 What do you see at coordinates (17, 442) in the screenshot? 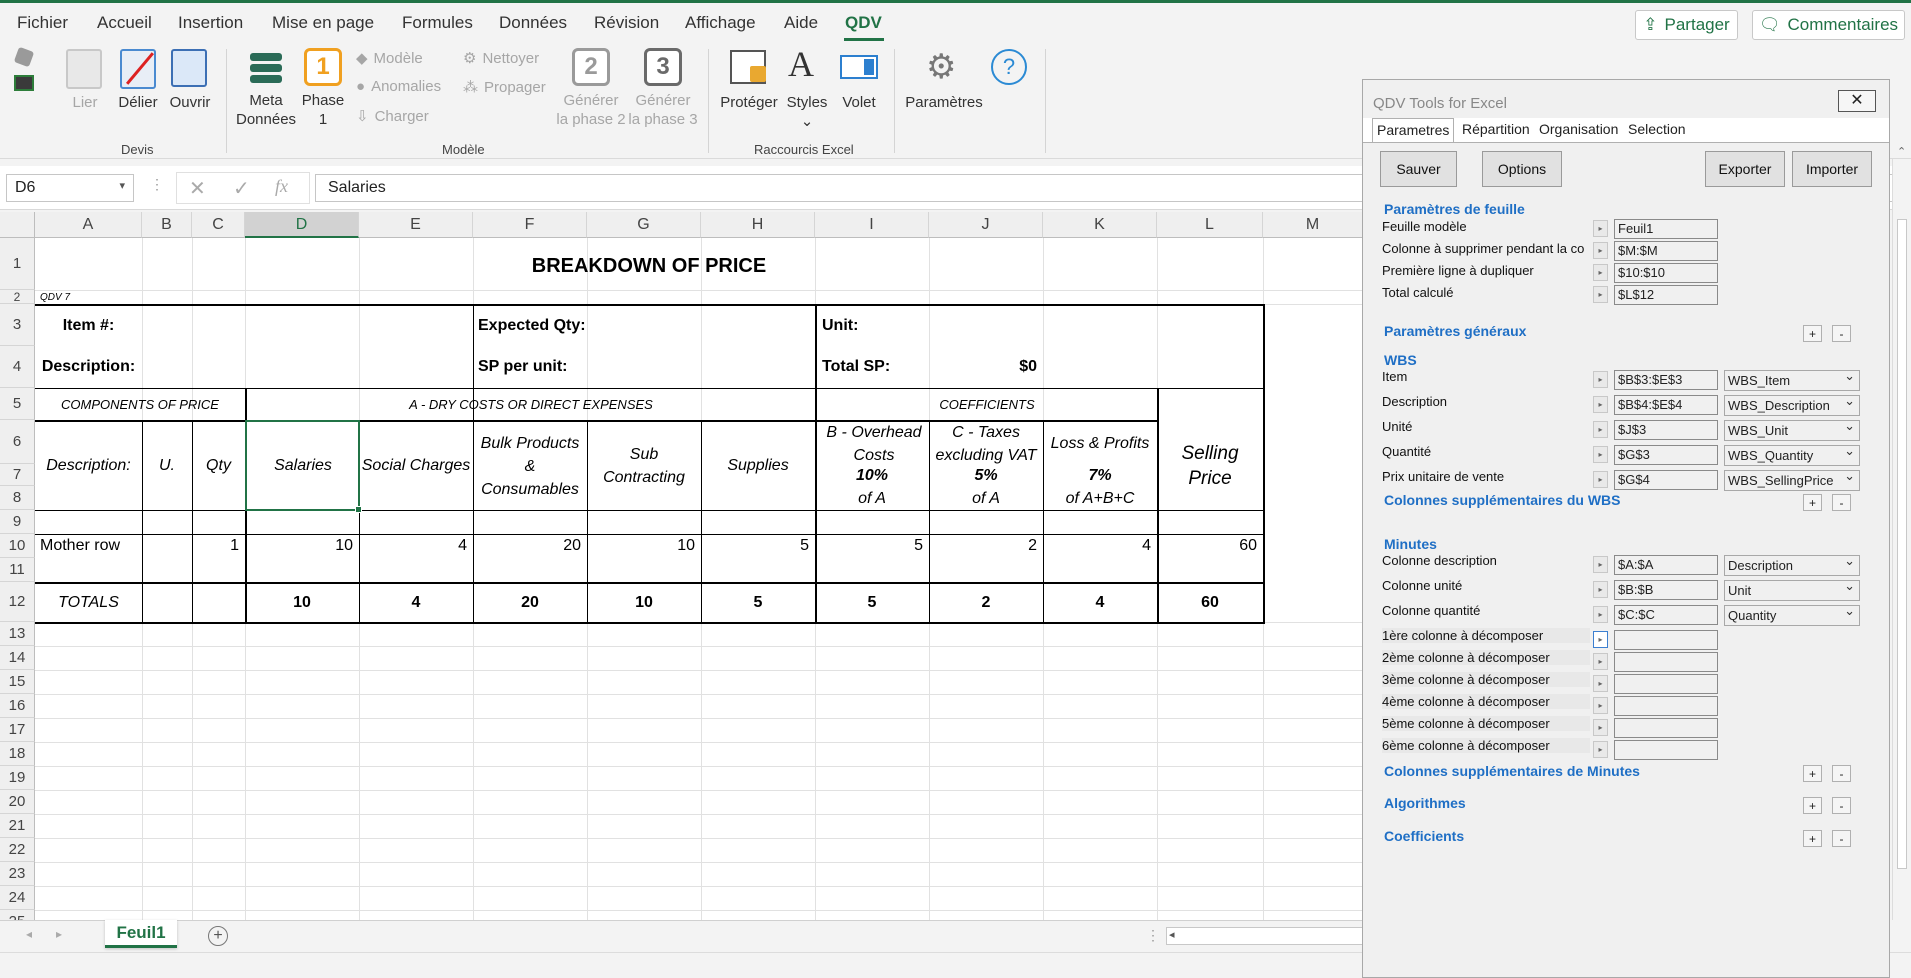
I see `row-header: 6` at bounding box center [17, 442].